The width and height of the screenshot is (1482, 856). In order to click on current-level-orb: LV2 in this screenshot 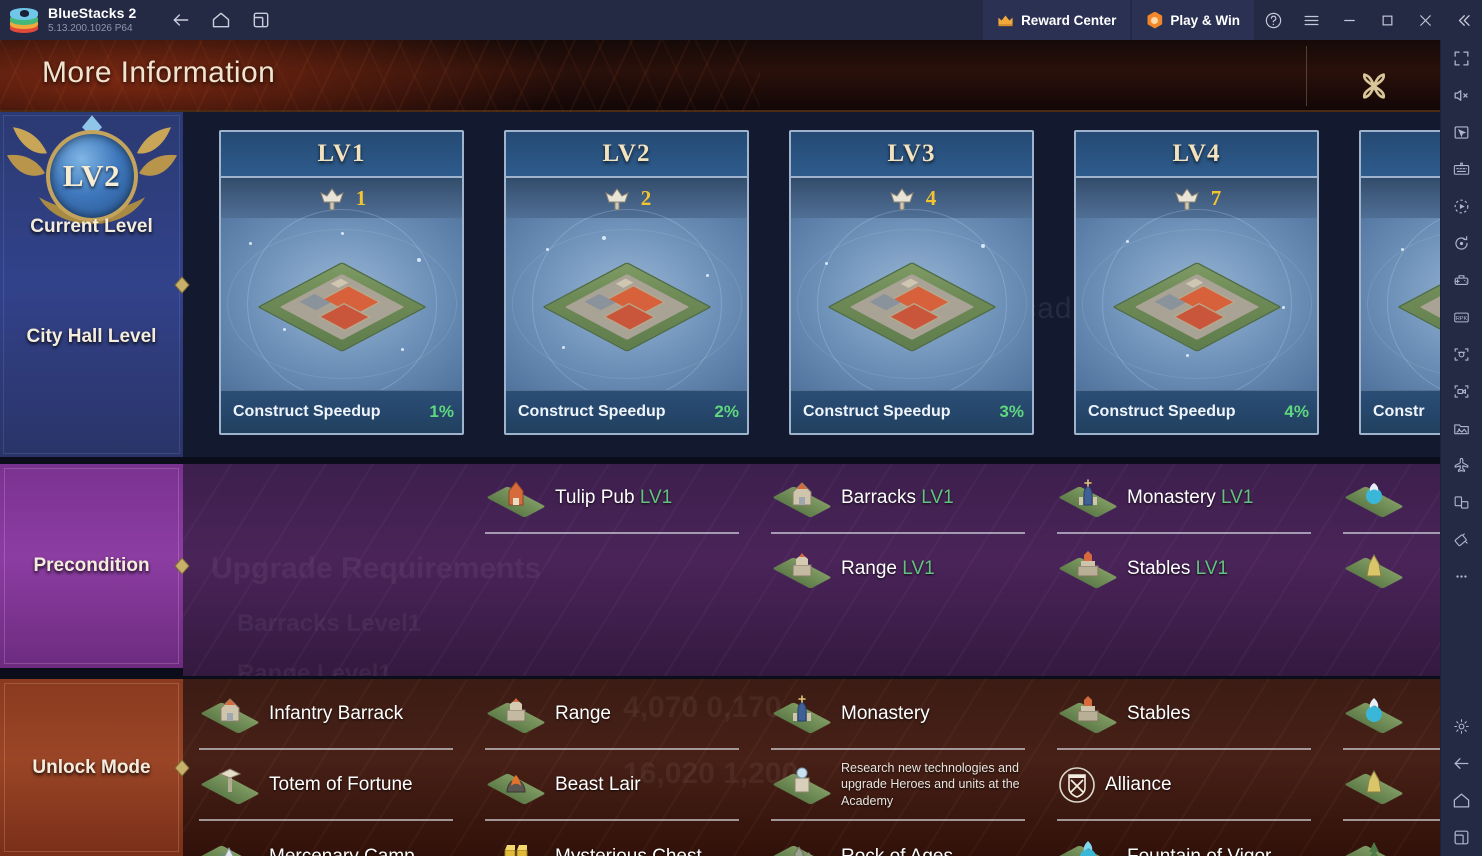, I will do `click(91, 175)`.